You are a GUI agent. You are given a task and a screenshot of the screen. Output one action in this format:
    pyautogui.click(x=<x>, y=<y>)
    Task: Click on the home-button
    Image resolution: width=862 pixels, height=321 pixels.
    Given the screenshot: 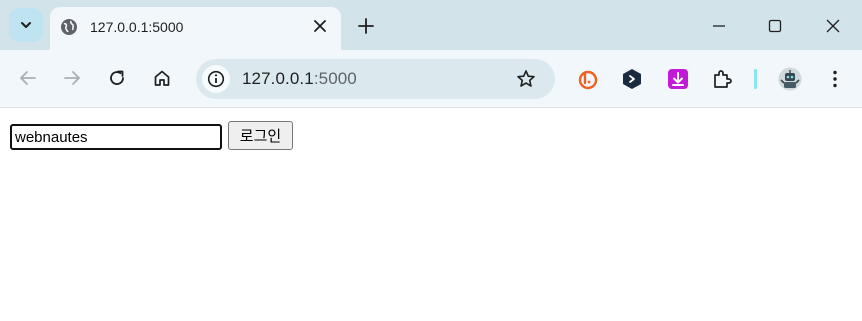 What is the action you would take?
    pyautogui.click(x=162, y=78)
    